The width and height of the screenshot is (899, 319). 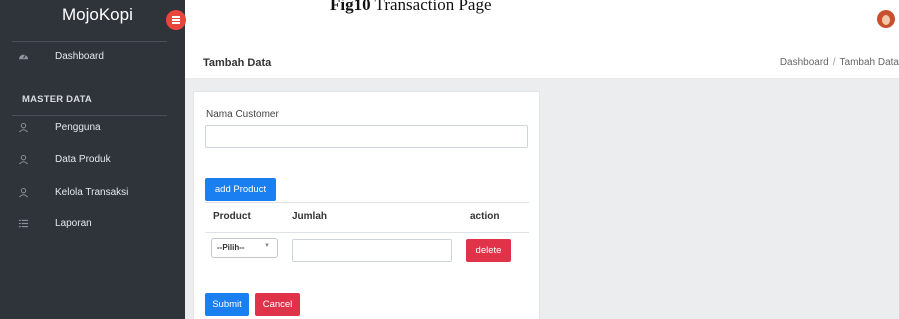 I want to click on sidebar-toggle-button, so click(x=176, y=20).